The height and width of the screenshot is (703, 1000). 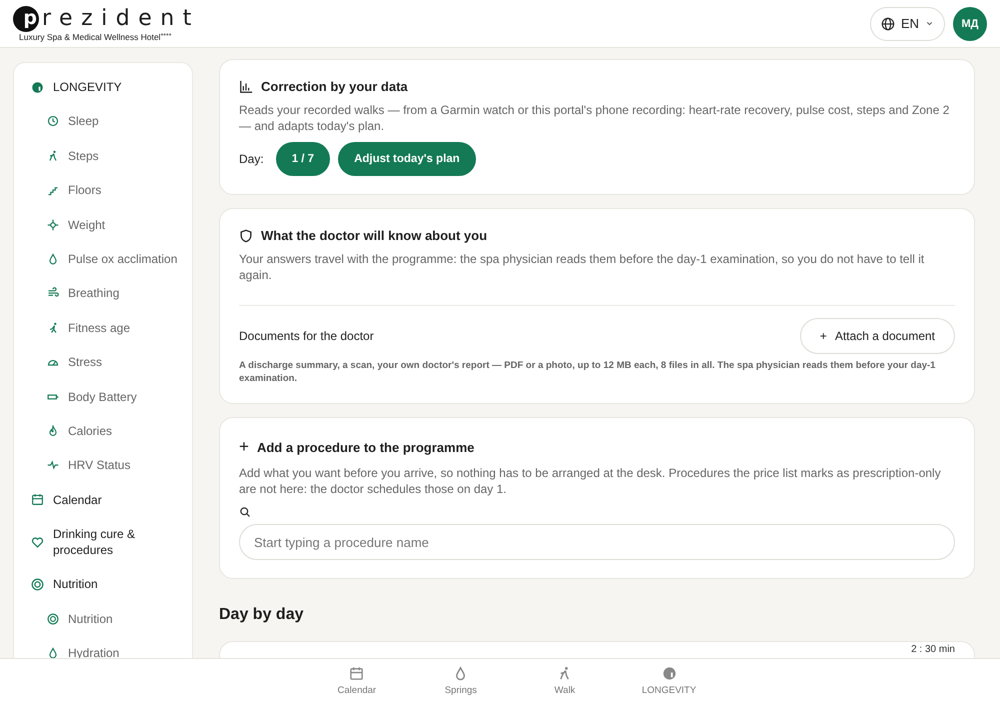 I want to click on globe-icon, so click(x=887, y=23).